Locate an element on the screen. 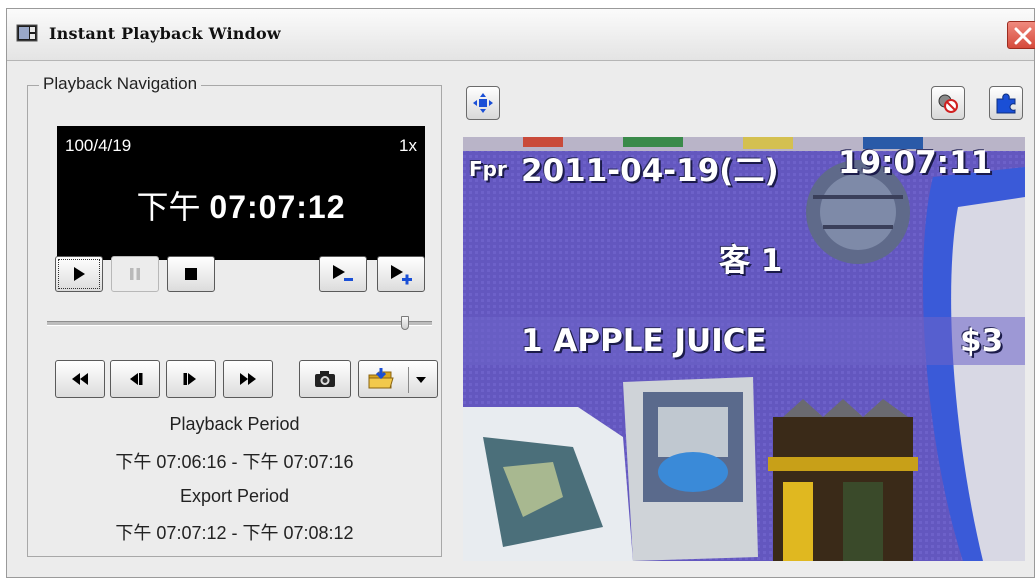 This screenshot has height=578, width=1035. export-button is located at coordinates (398, 379).